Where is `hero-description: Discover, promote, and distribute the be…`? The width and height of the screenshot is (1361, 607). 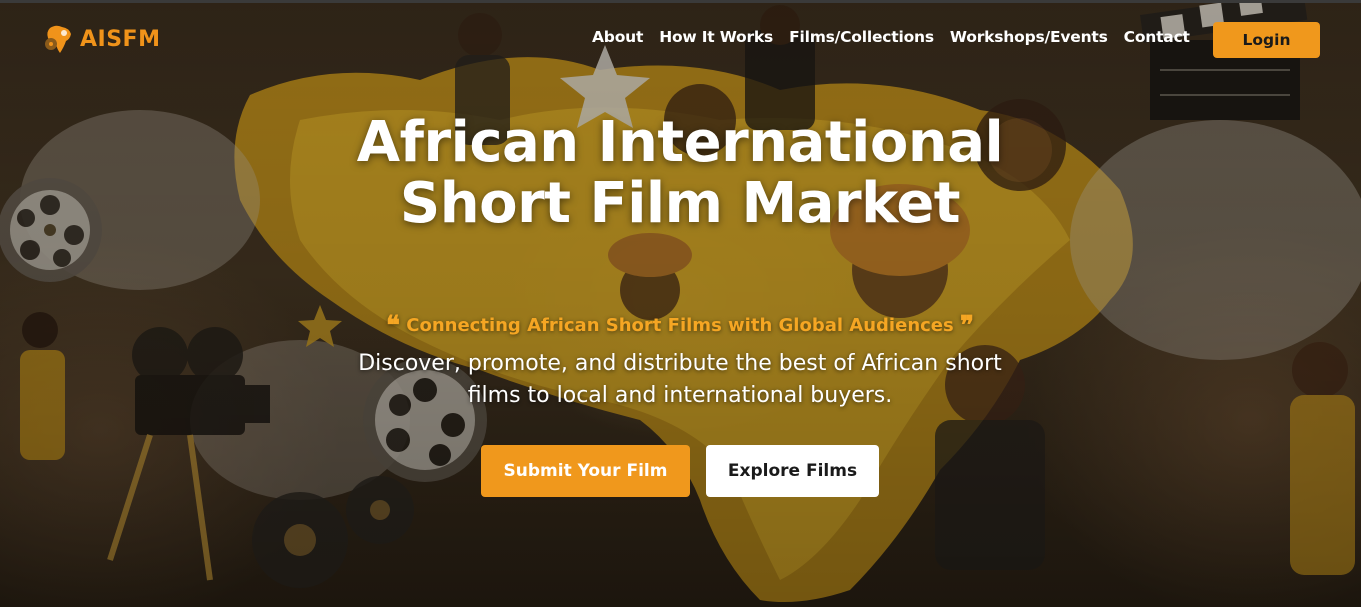
hero-description: Discover, promote, and distribute the be… is located at coordinates (680, 379).